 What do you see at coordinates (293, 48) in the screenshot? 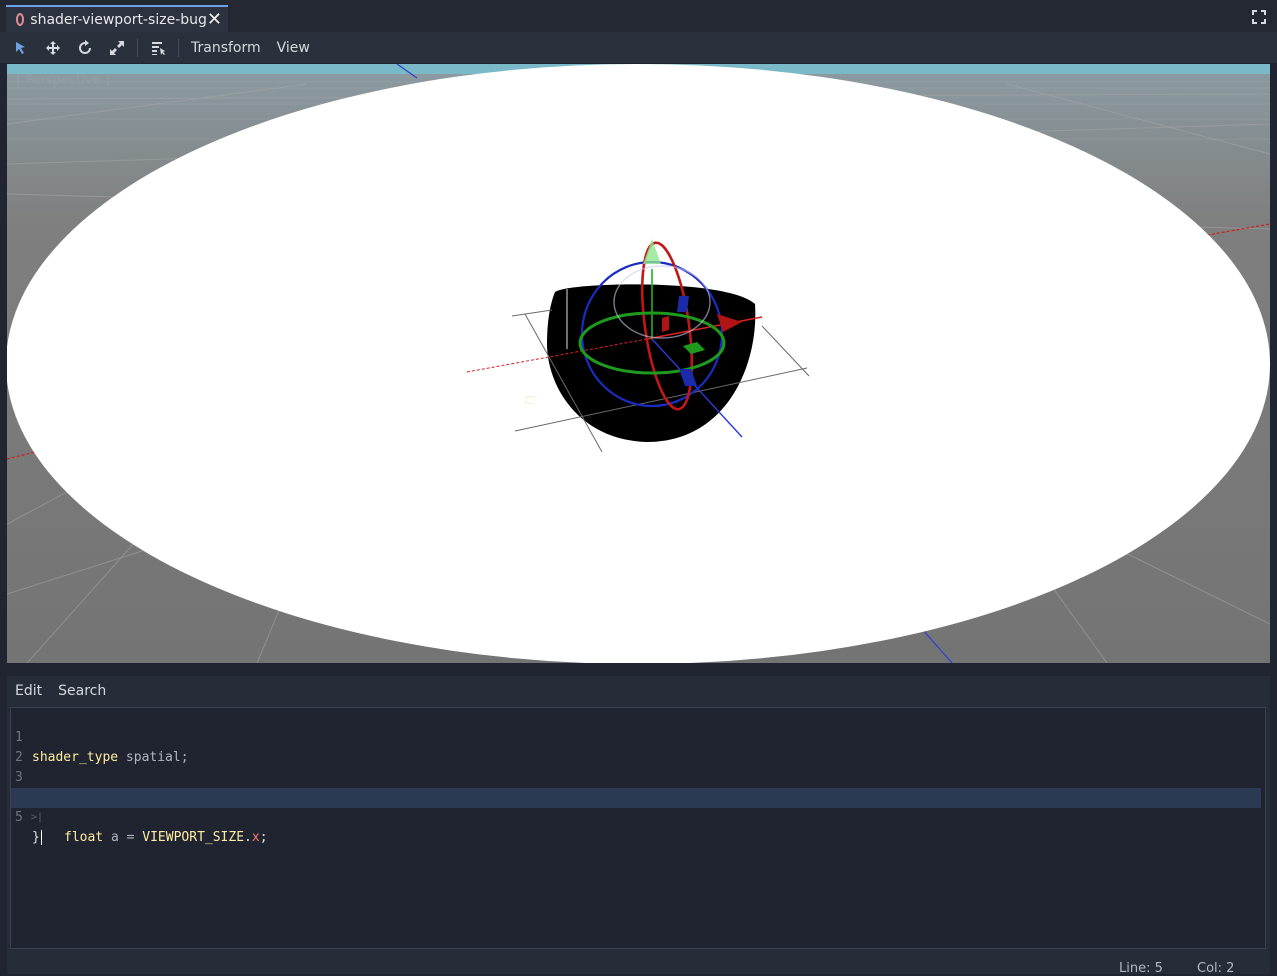
I see `view-menu: View` at bounding box center [293, 48].